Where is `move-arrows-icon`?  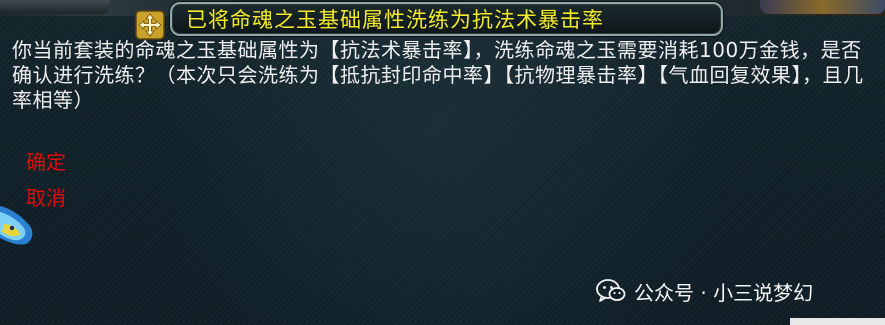 move-arrows-icon is located at coordinates (150, 25).